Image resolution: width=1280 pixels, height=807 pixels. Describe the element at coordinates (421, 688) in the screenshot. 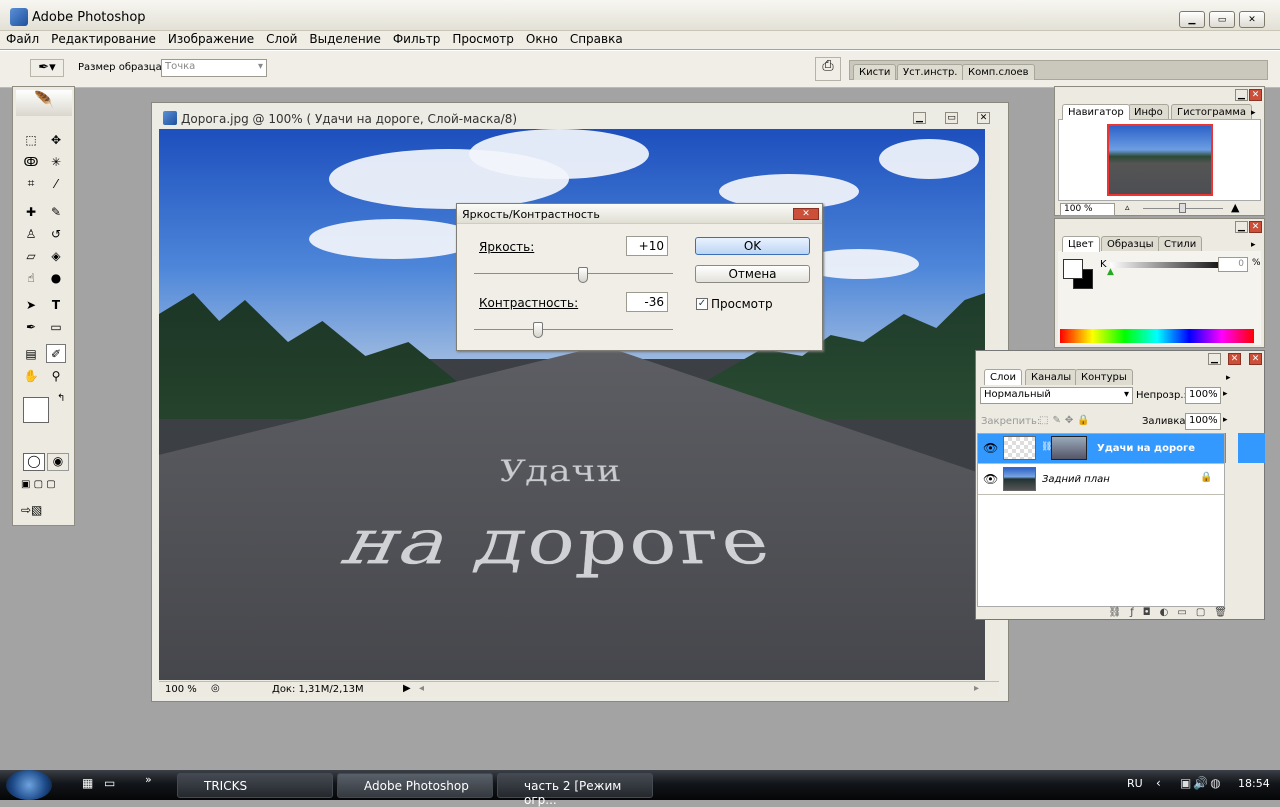

I see `scroll-left-icon: ◂` at that location.